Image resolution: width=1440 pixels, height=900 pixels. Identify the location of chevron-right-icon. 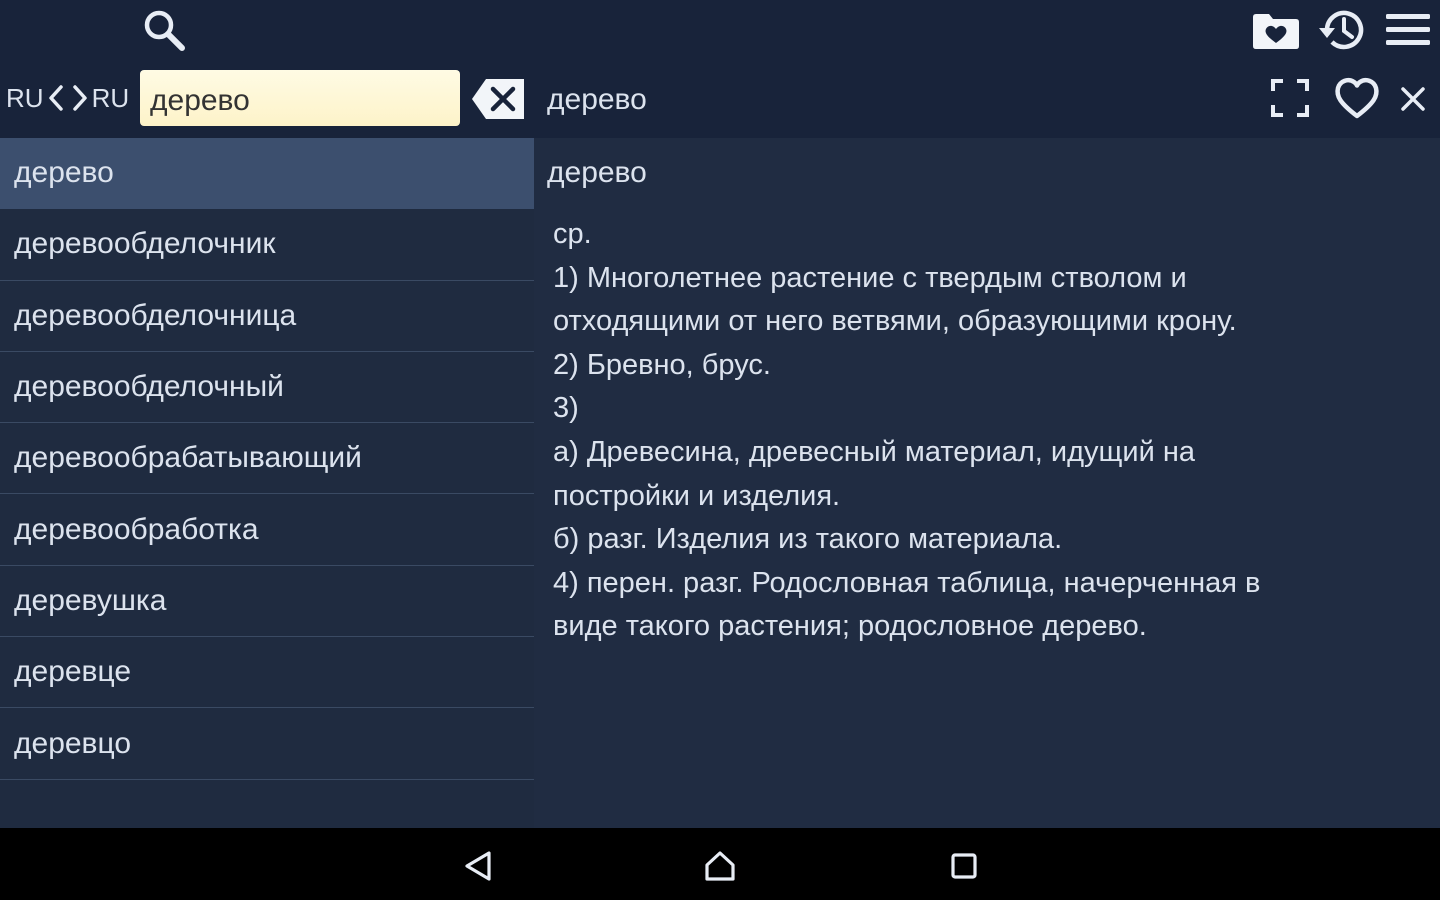
(80, 98).